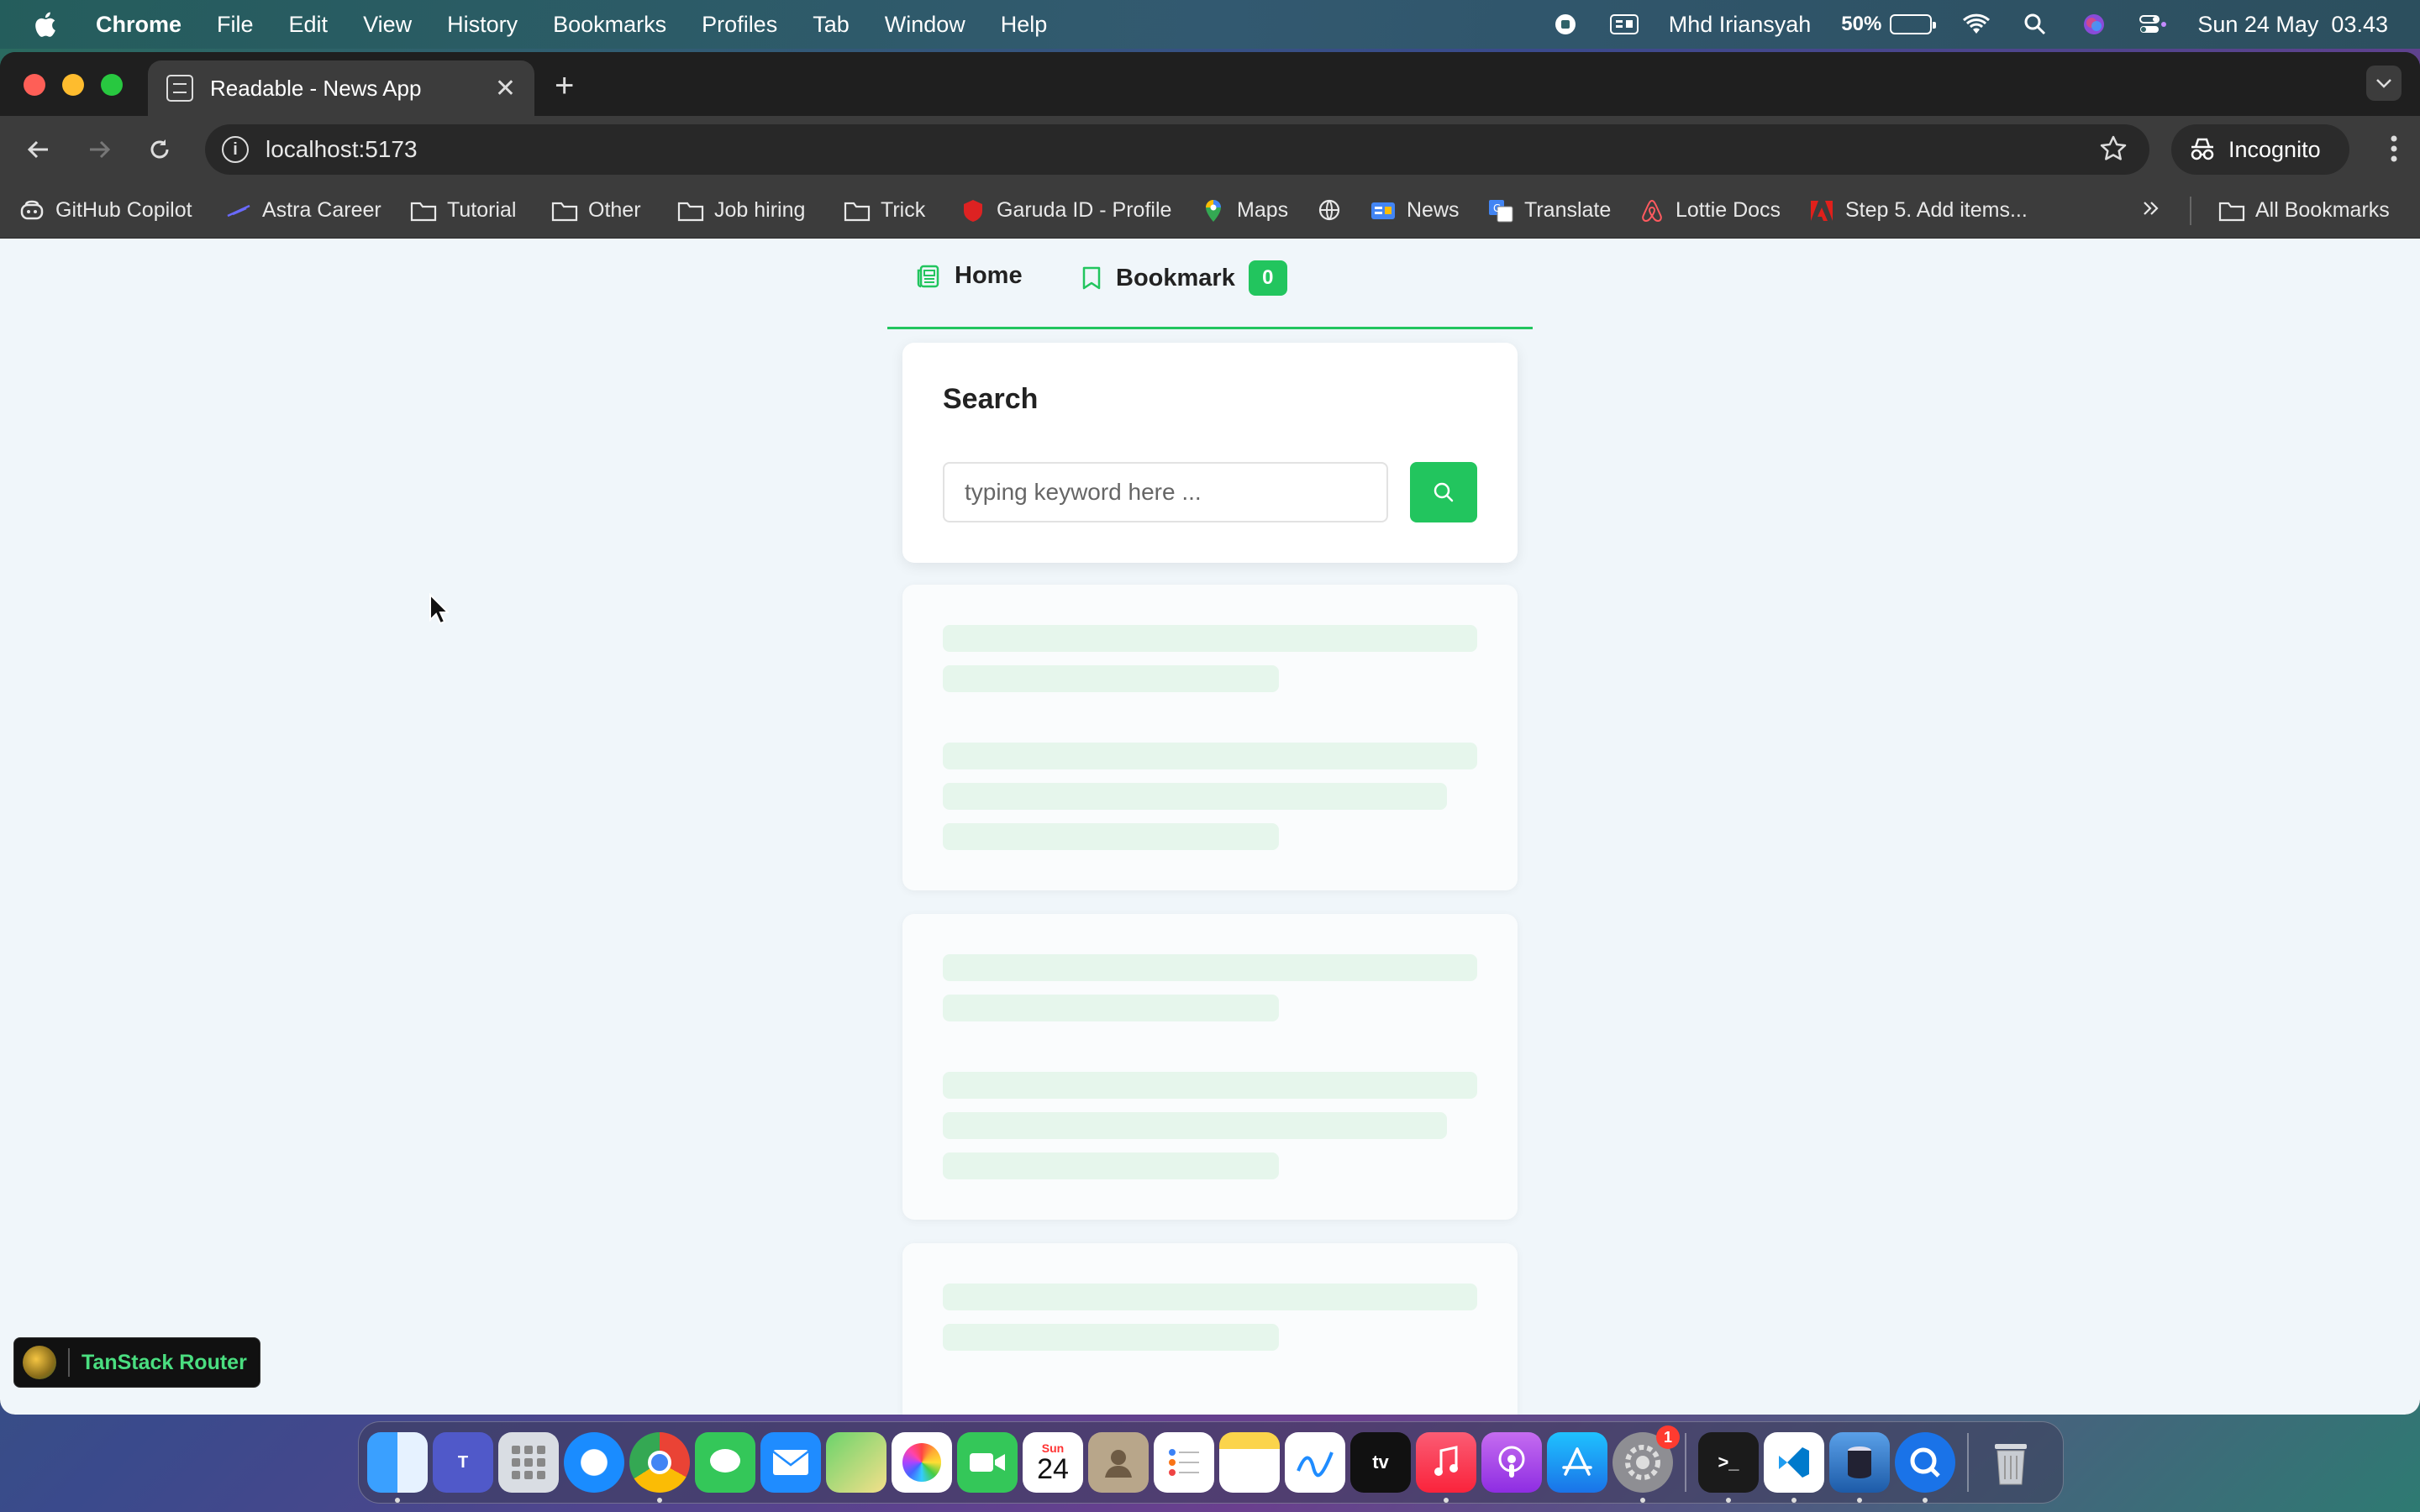  Describe the element at coordinates (159, 149) in the screenshot. I see `reload-icon` at that location.